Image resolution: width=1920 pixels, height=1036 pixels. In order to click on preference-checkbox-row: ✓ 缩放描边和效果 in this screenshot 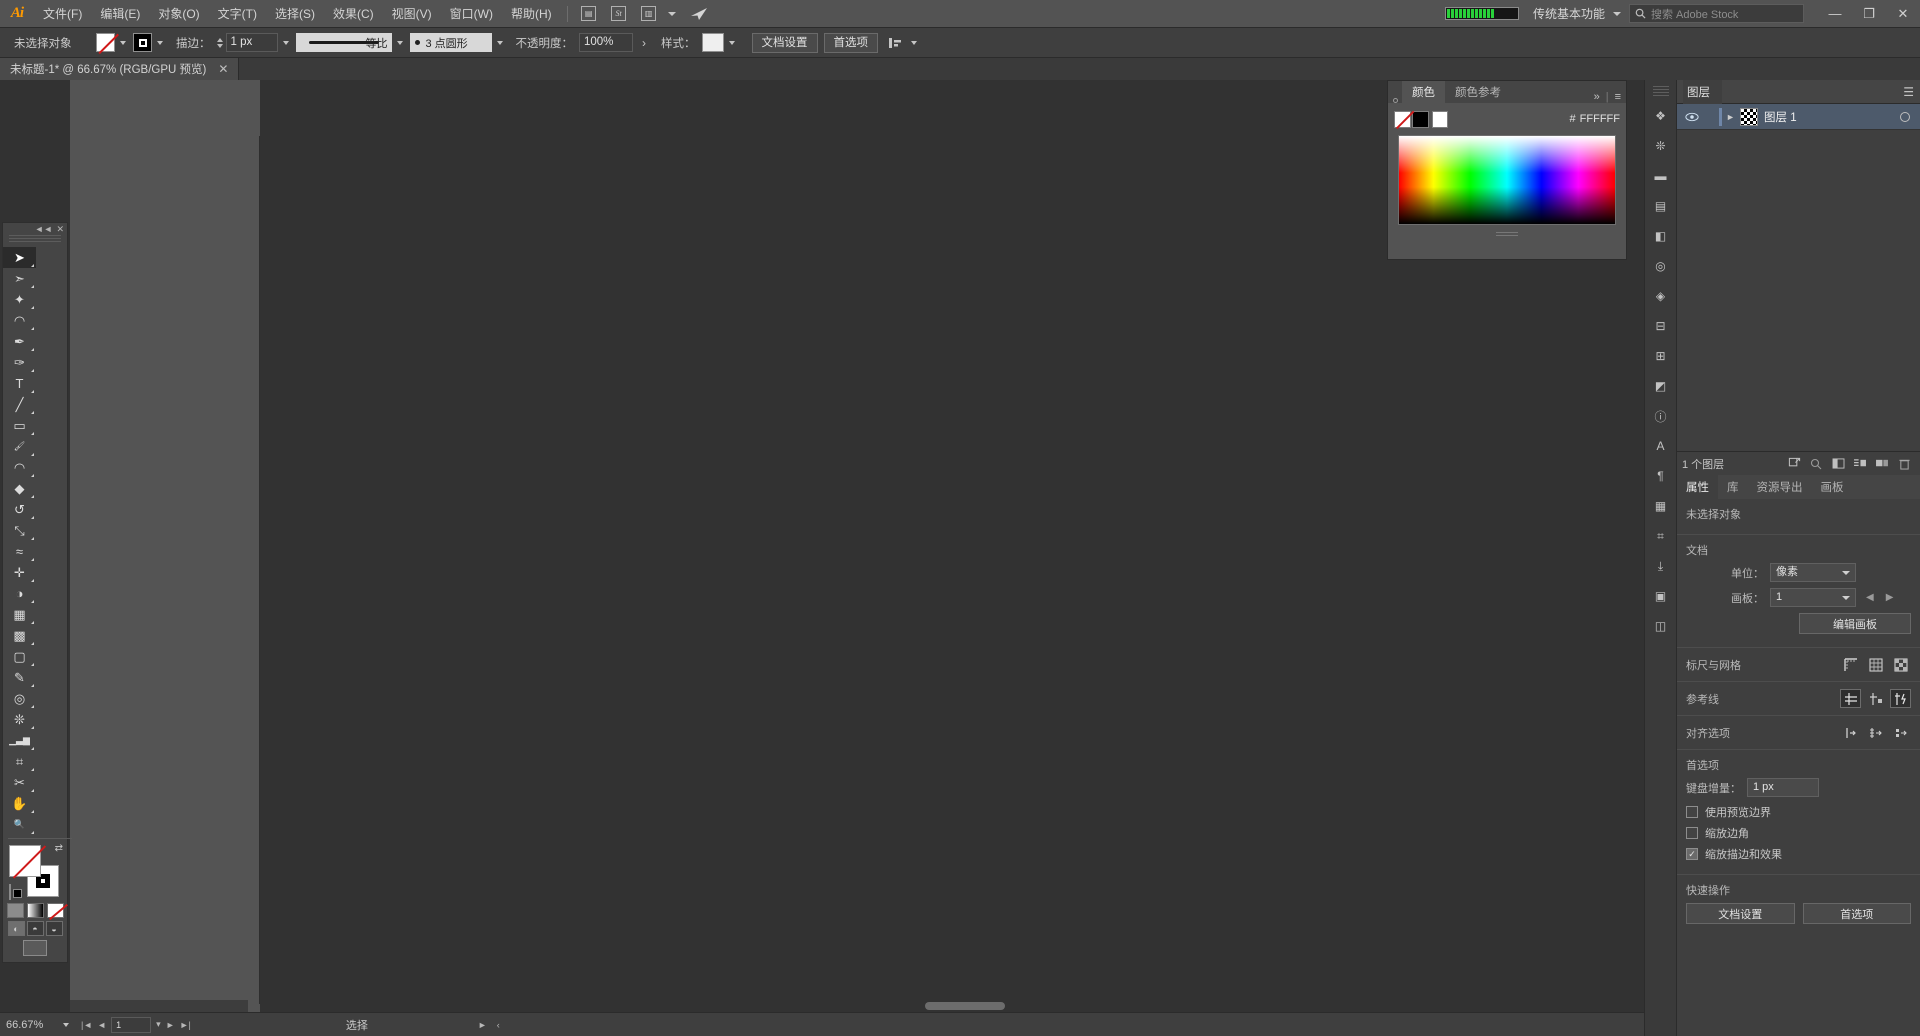, I will do `click(1798, 854)`.